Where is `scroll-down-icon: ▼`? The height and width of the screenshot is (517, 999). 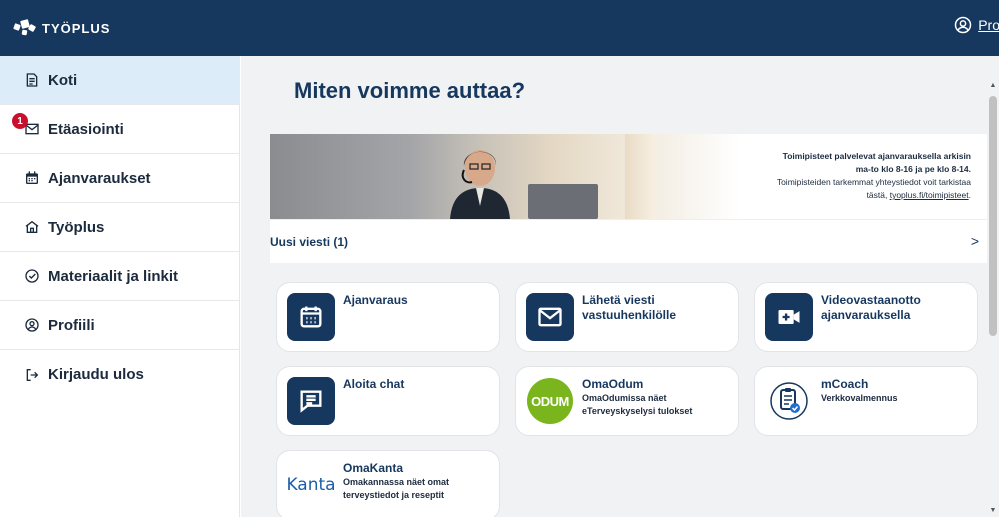
scroll-down-icon: ▼ is located at coordinates (993, 511).